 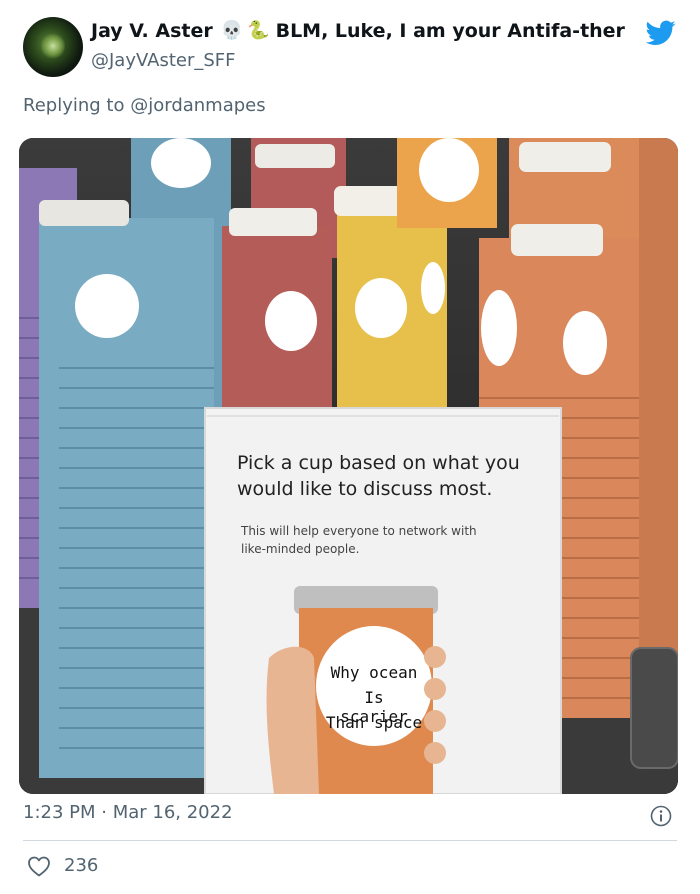 I want to click on skull-icon: 💀, so click(x=232, y=30).